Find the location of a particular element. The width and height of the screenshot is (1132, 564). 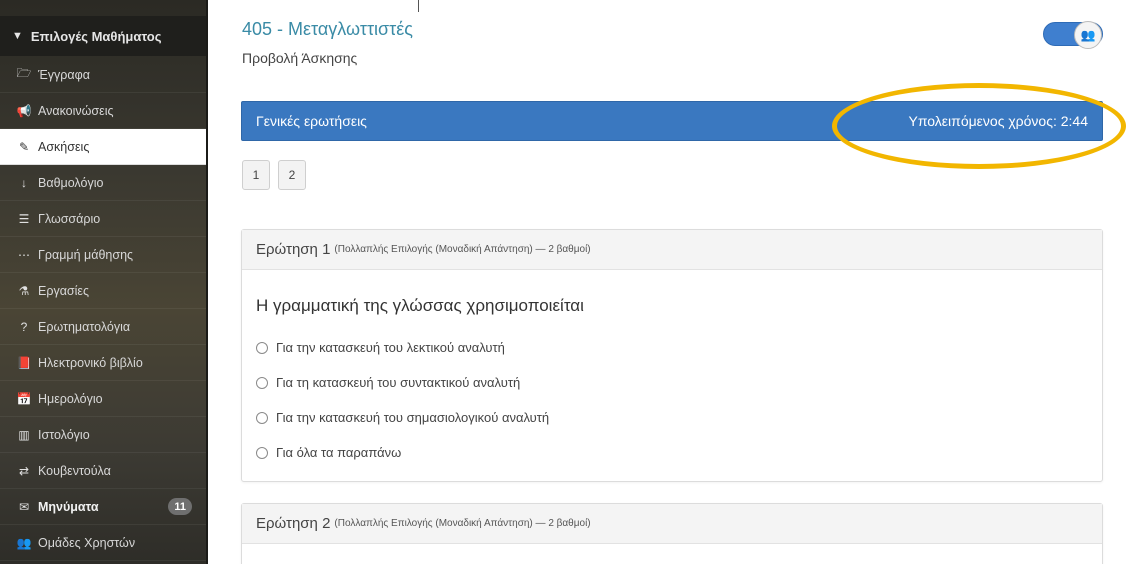

question-heading: Ερώτηση 2 is located at coordinates (293, 523).